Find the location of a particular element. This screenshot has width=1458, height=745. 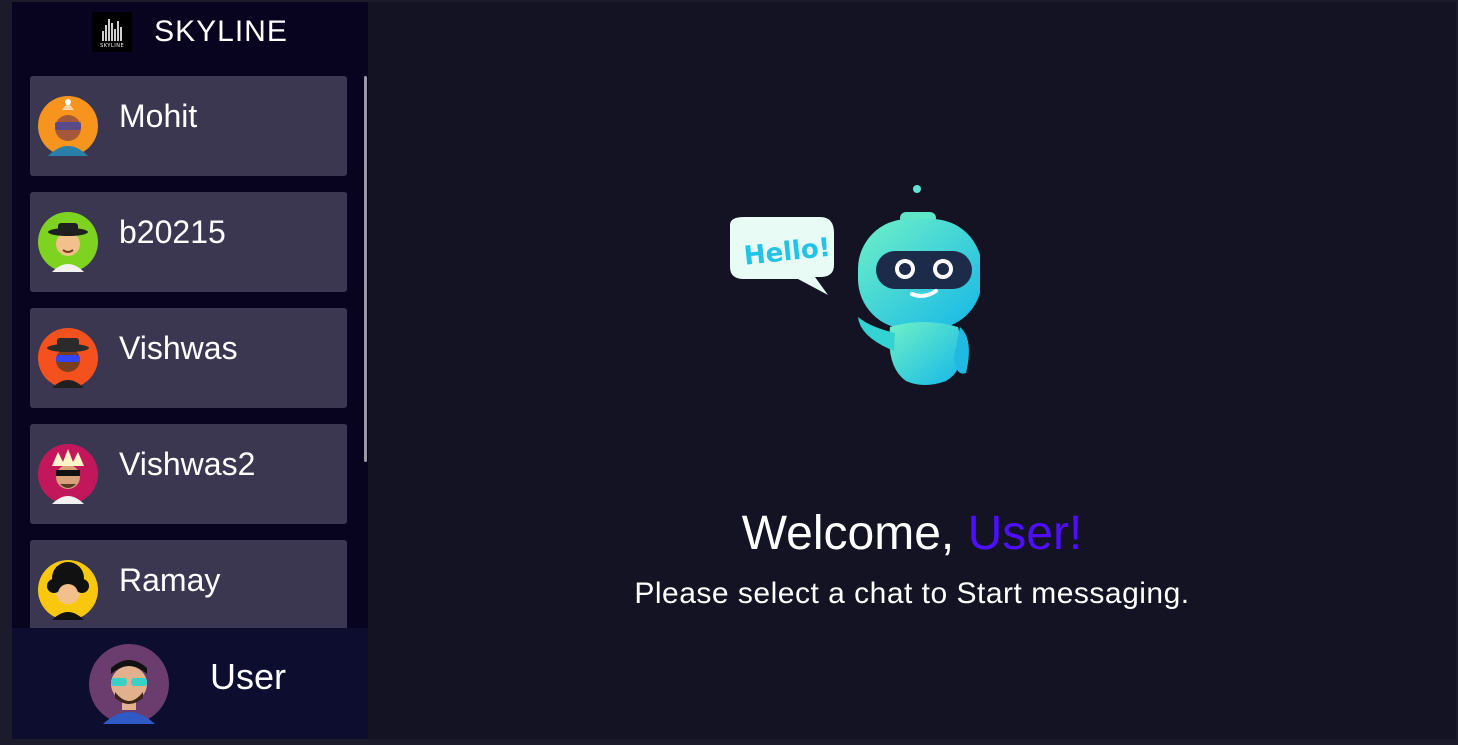

contact-item-b20215: b20215 is located at coordinates (188, 242).